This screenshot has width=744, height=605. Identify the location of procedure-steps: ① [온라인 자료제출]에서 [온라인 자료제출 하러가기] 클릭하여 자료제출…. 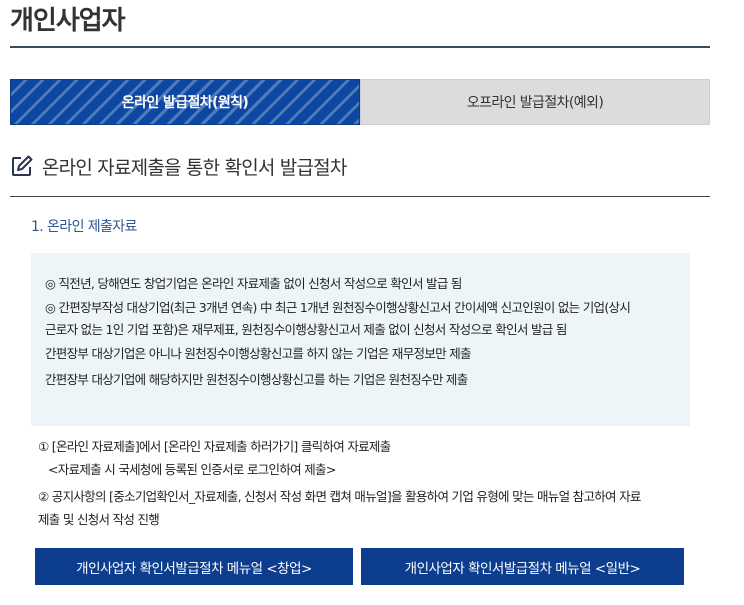
(368, 483).